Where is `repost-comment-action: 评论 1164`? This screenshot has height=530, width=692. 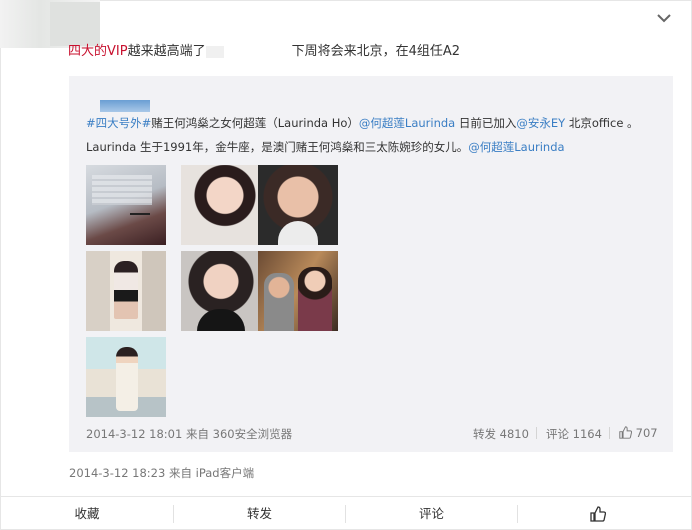
repost-comment-action: 评论 1164 is located at coordinates (574, 434).